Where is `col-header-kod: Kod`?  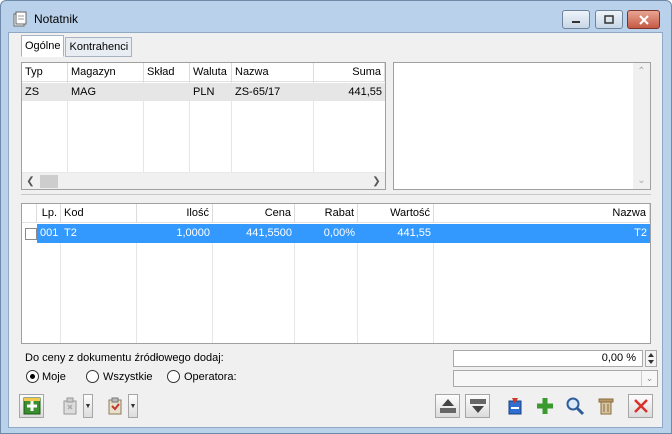
col-header-kod: Kod is located at coordinates (99, 213).